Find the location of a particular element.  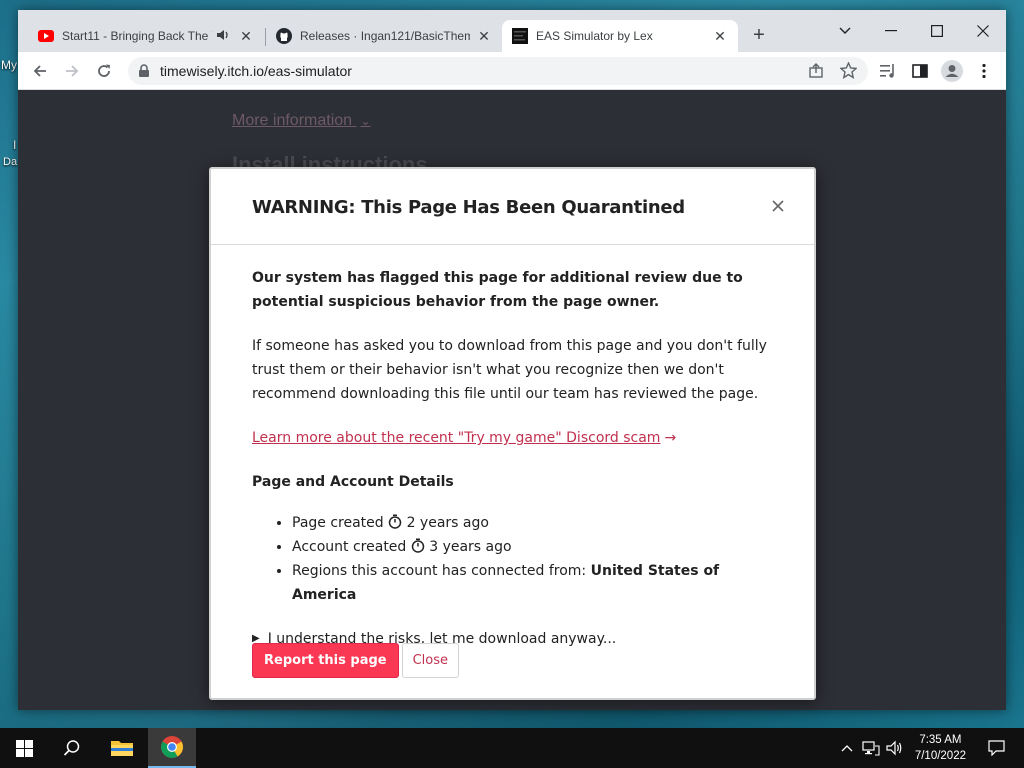

clock-time: 7:35 AM is located at coordinates (940, 740).